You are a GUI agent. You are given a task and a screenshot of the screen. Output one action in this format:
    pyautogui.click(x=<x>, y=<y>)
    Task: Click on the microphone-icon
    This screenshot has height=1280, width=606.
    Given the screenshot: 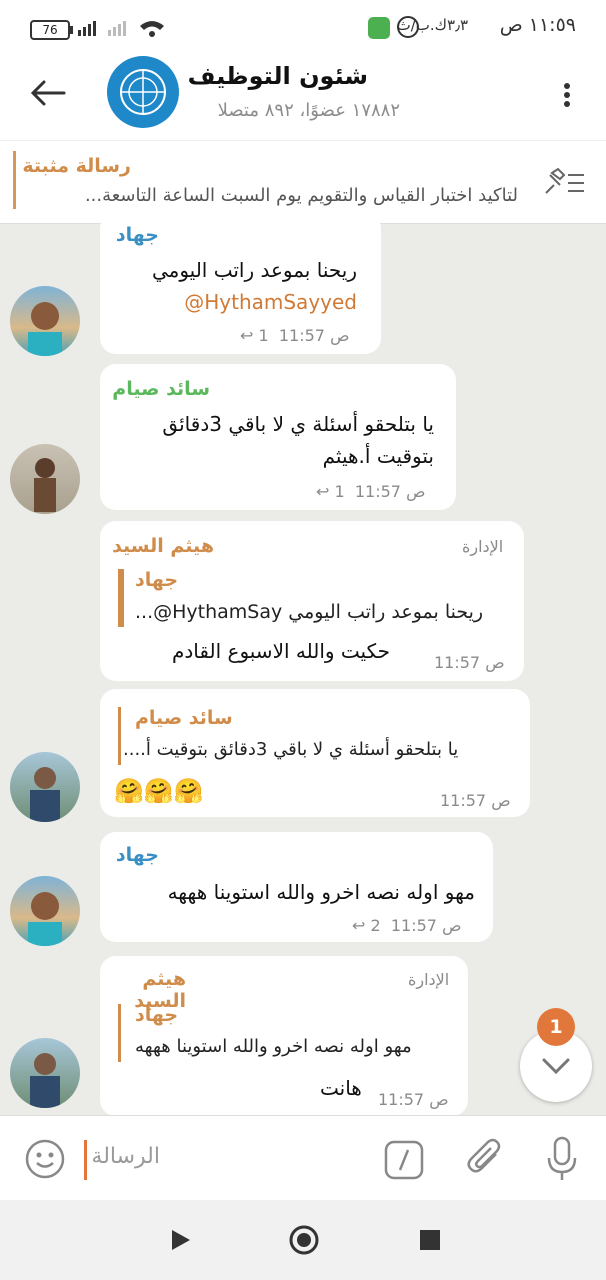 What is the action you would take?
    pyautogui.click(x=562, y=1159)
    